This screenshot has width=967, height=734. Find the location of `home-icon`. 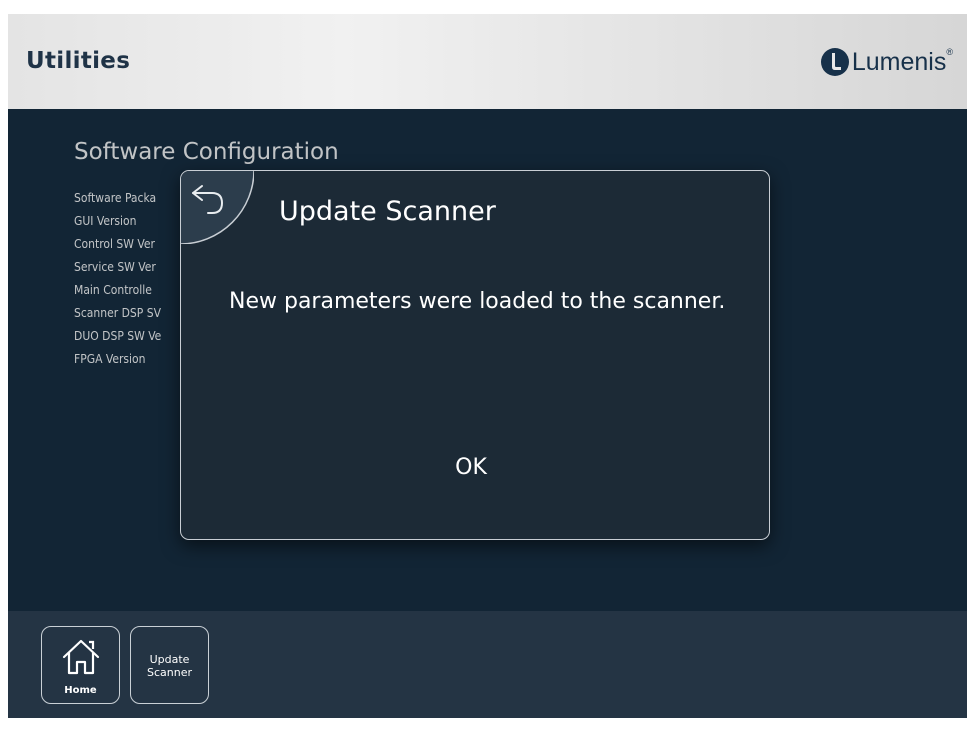

home-icon is located at coordinates (81, 657).